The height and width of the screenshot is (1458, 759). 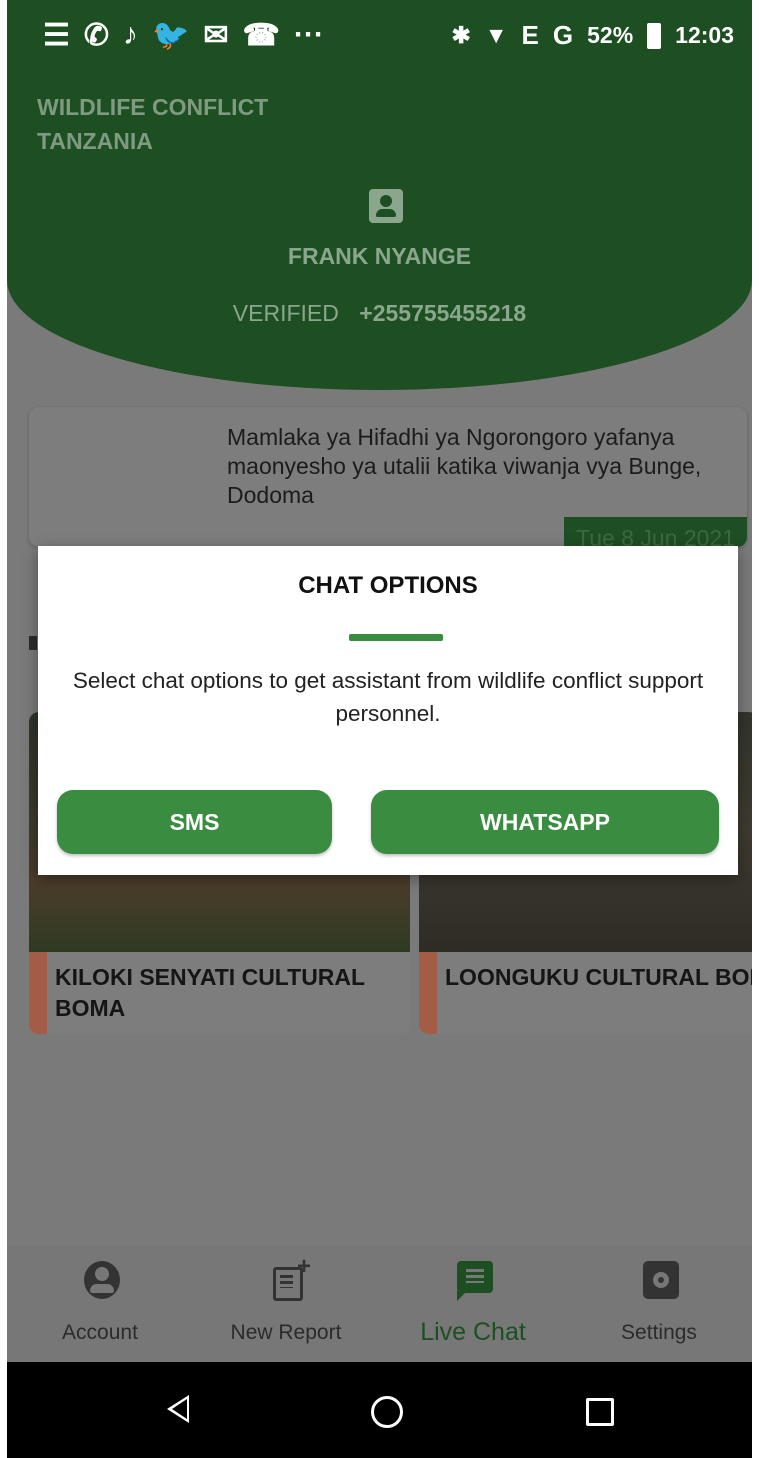 I want to click on news-date-badge: Tue 8 Jun 2021, so click(x=655, y=532).